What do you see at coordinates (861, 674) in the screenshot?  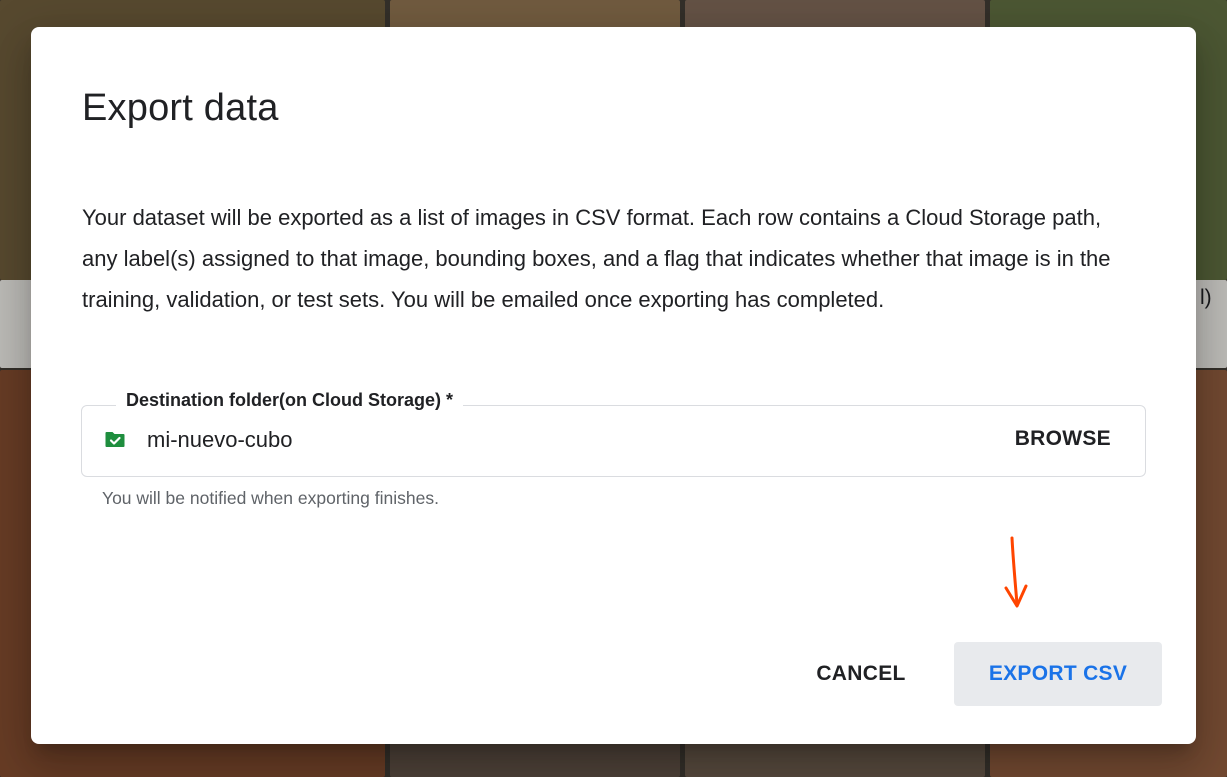 I see `cancel-button: CANCEL` at bounding box center [861, 674].